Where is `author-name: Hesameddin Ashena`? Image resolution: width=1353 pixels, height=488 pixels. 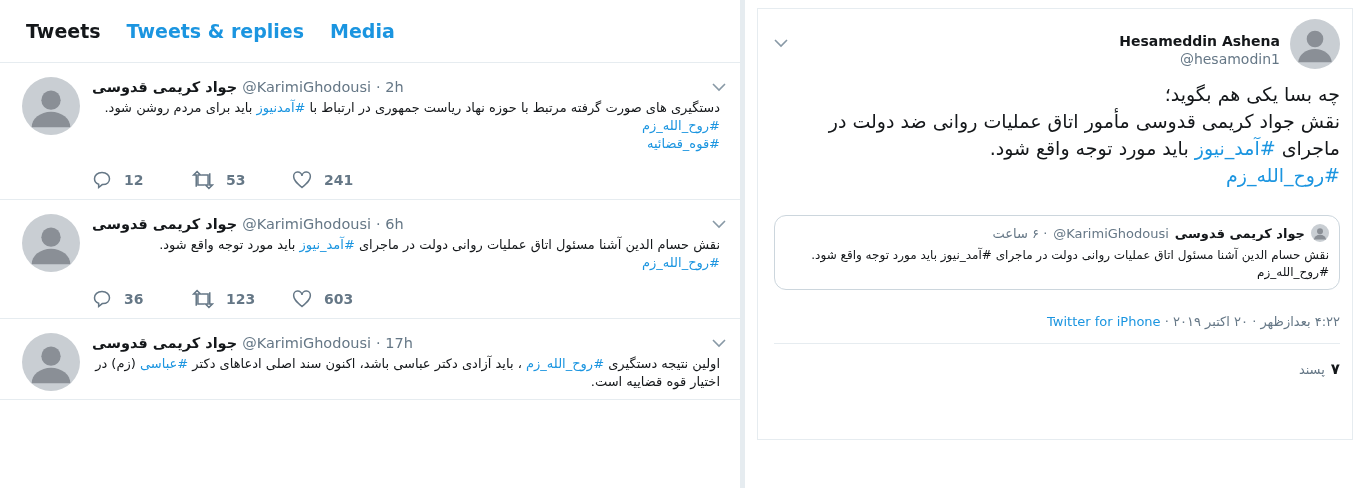 author-name: Hesameddin Ashena is located at coordinates (1199, 41).